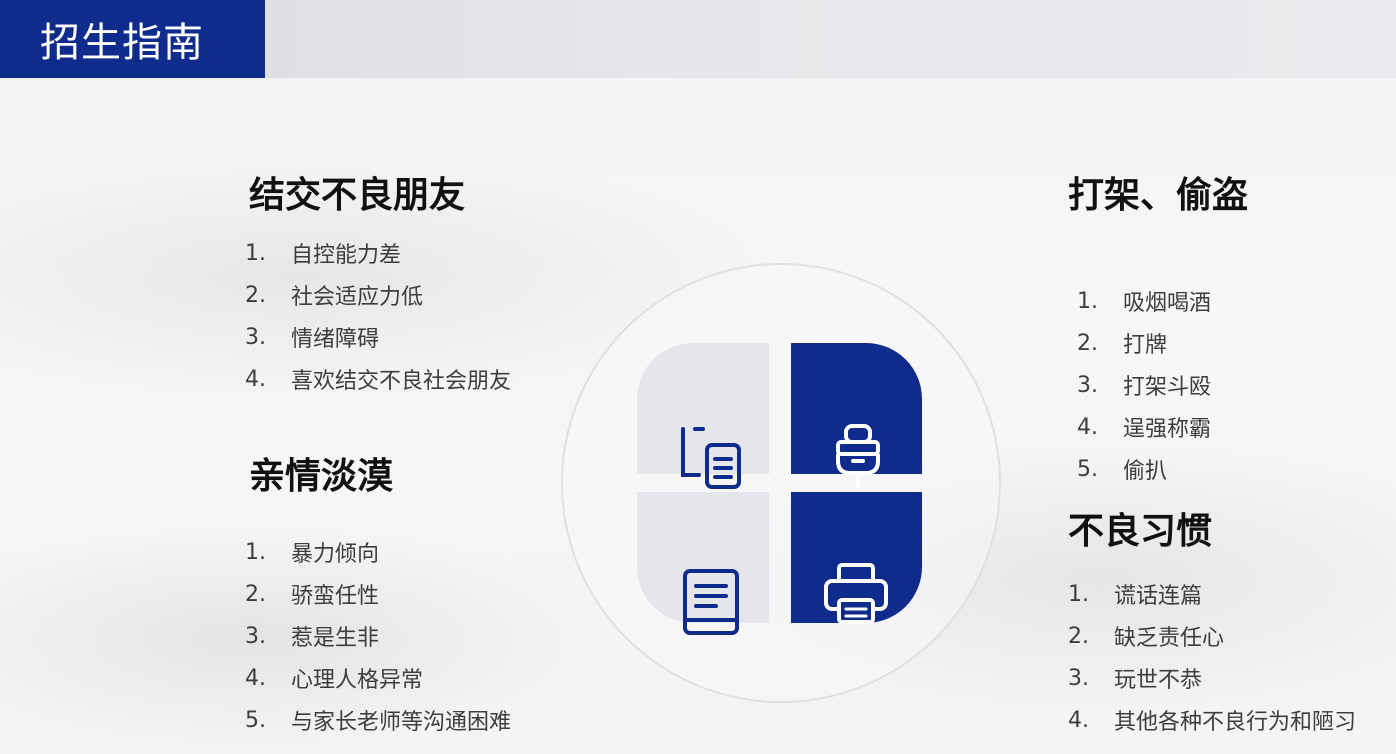 The image size is (1396, 754). Describe the element at coordinates (1212, 657) in the screenshot. I see `list-habits: 1. 谎话连篇 2. 缺乏责任心 3. 玩世不恭 4. 其他各种不良行为和陋习` at that location.